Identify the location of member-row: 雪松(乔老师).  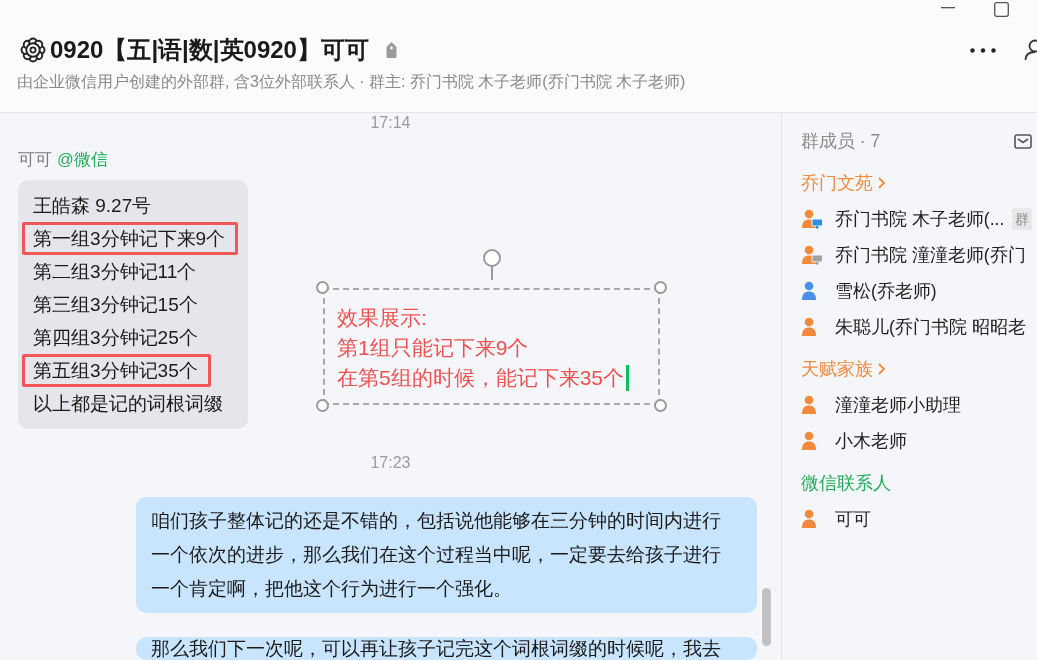
(916, 291).